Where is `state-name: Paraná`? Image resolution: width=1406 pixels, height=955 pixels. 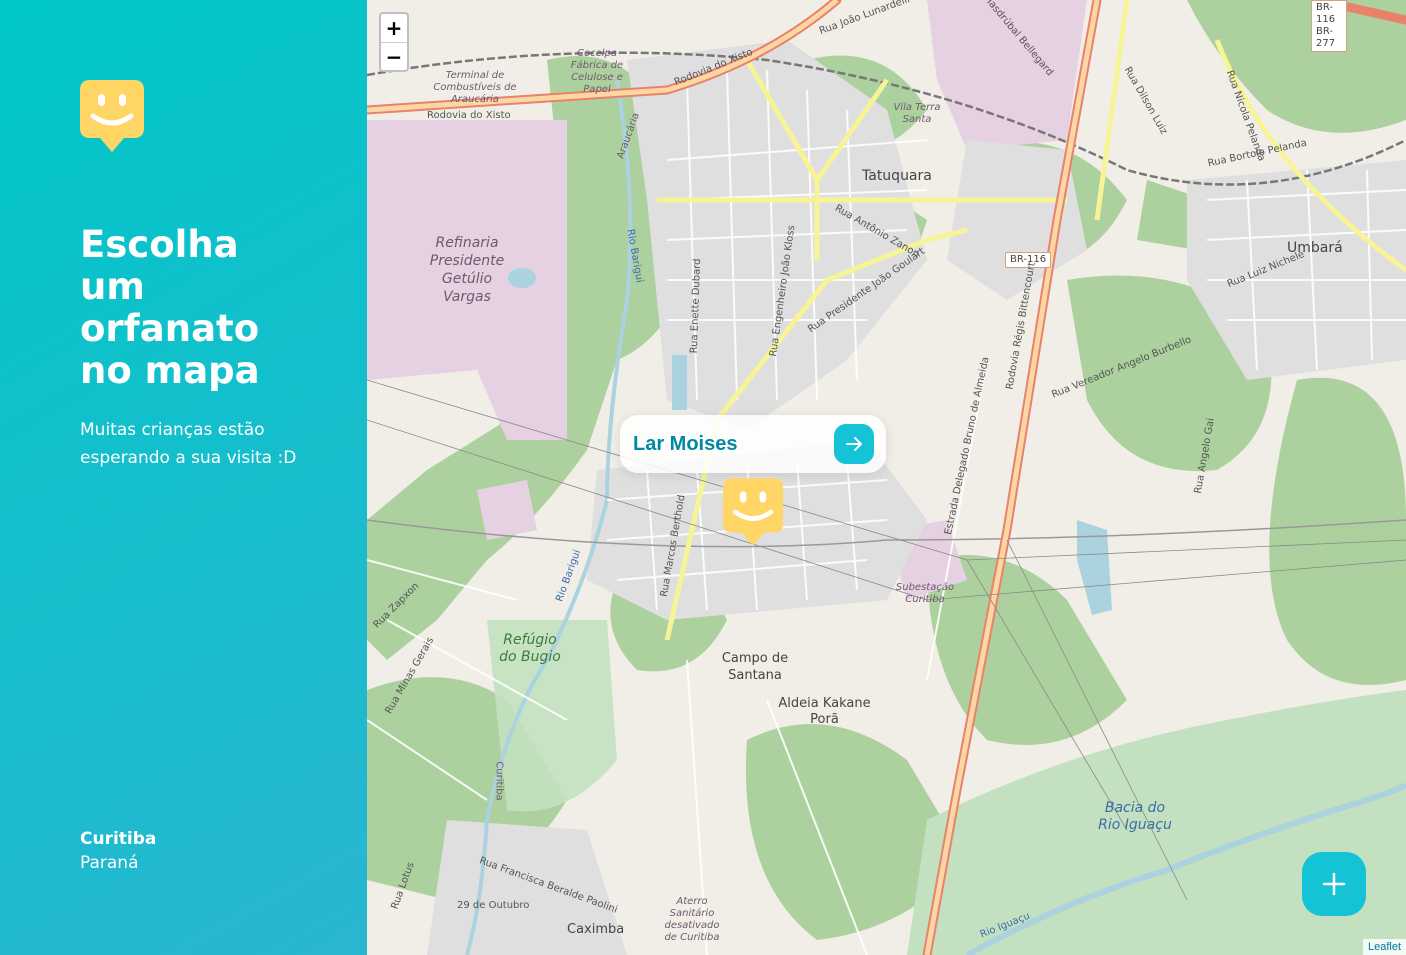
state-name: Paraná is located at coordinates (109, 863).